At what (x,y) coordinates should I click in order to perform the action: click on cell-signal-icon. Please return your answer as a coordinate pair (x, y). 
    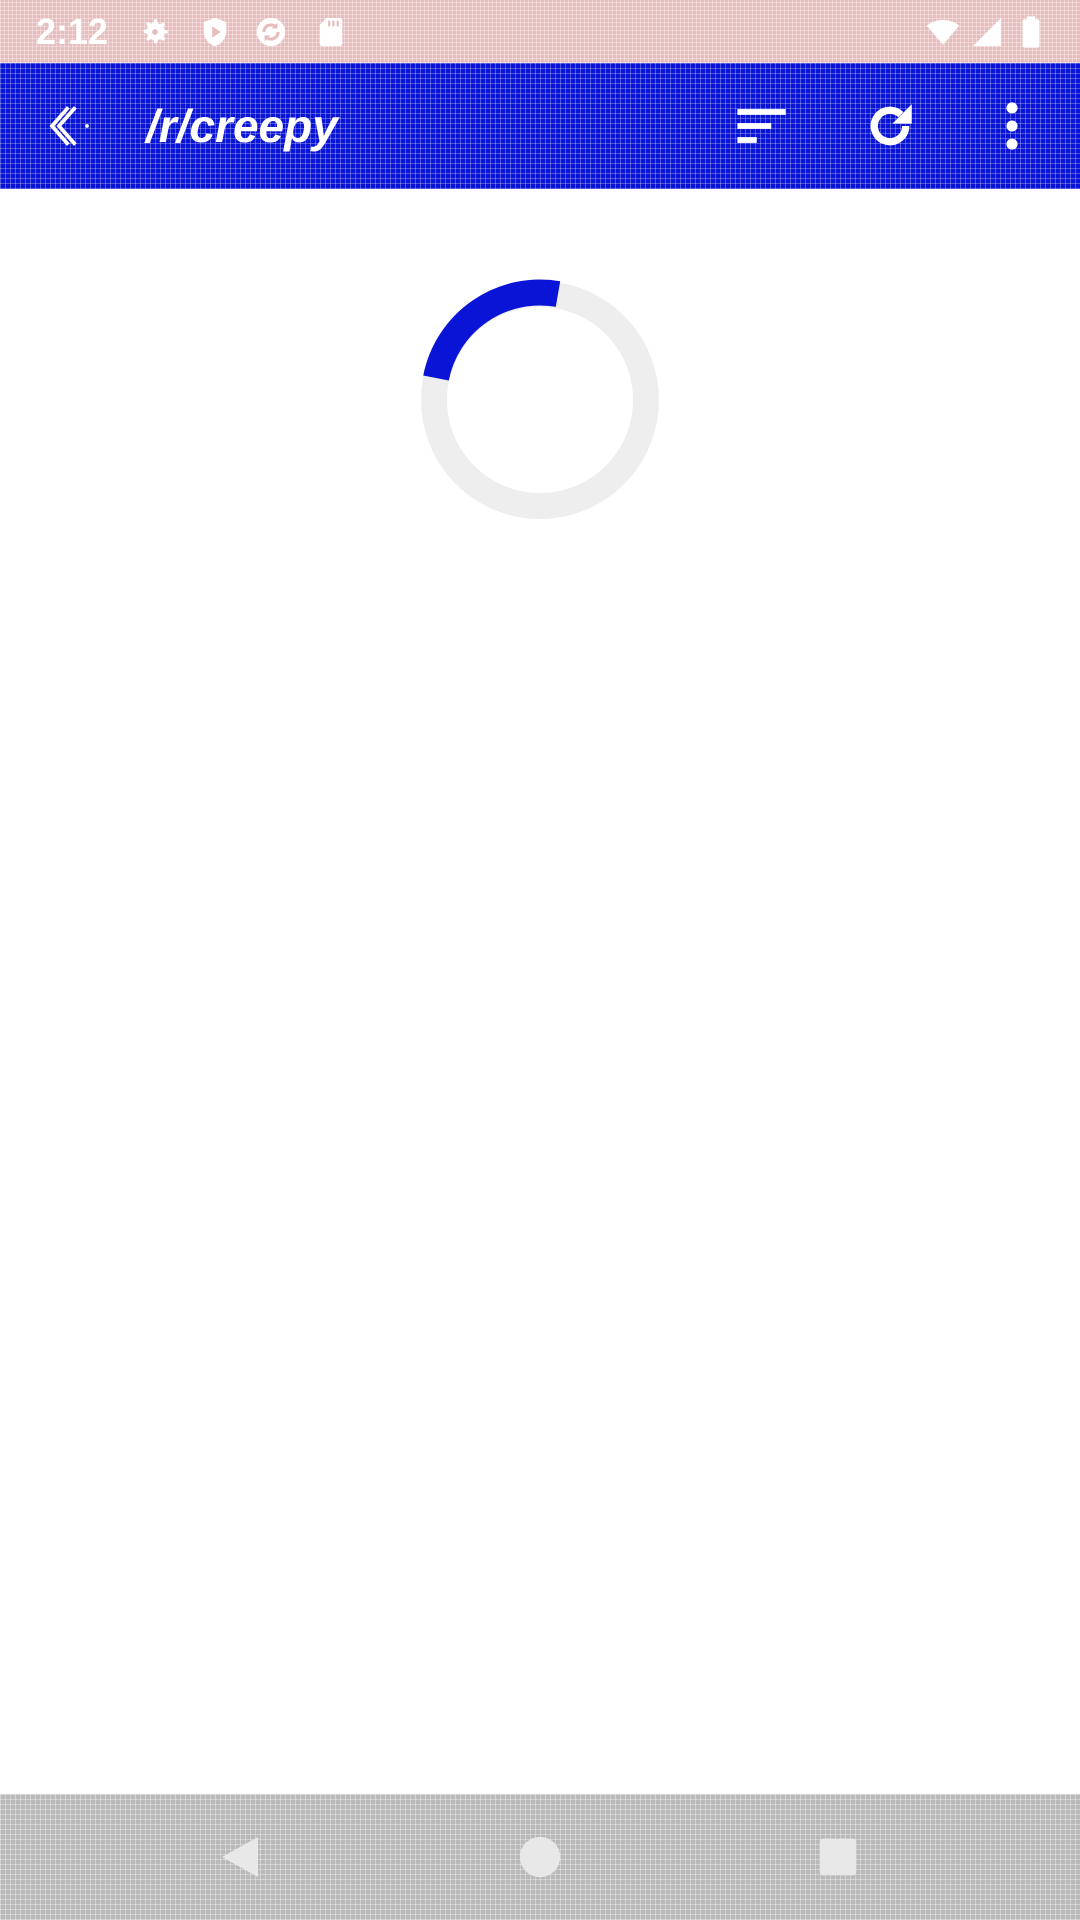
    Looking at the image, I should click on (987, 32).